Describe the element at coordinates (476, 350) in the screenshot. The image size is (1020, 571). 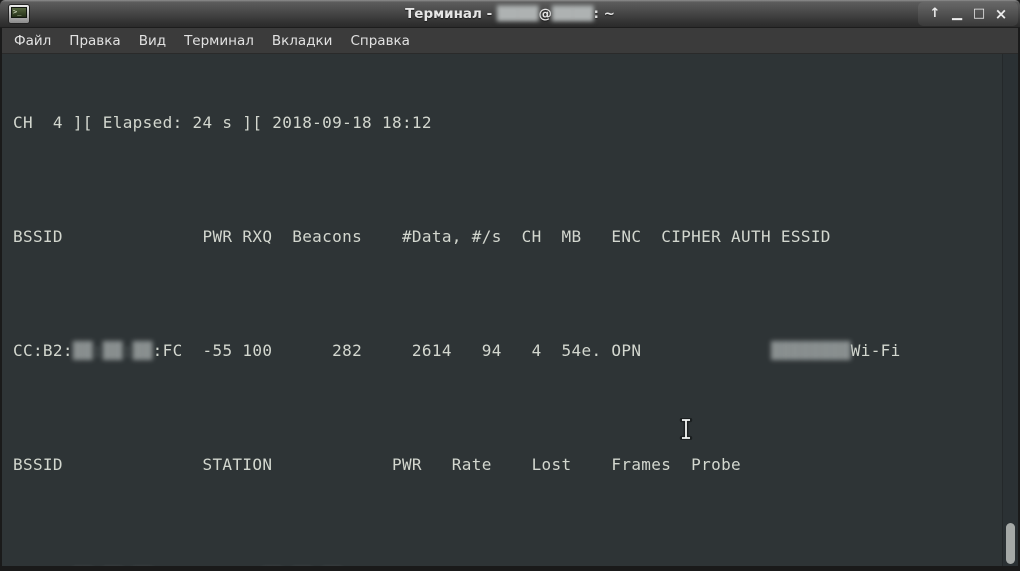
I see `ap-row-values: -55 100 282 2614 94 4 54e. OPN` at that location.